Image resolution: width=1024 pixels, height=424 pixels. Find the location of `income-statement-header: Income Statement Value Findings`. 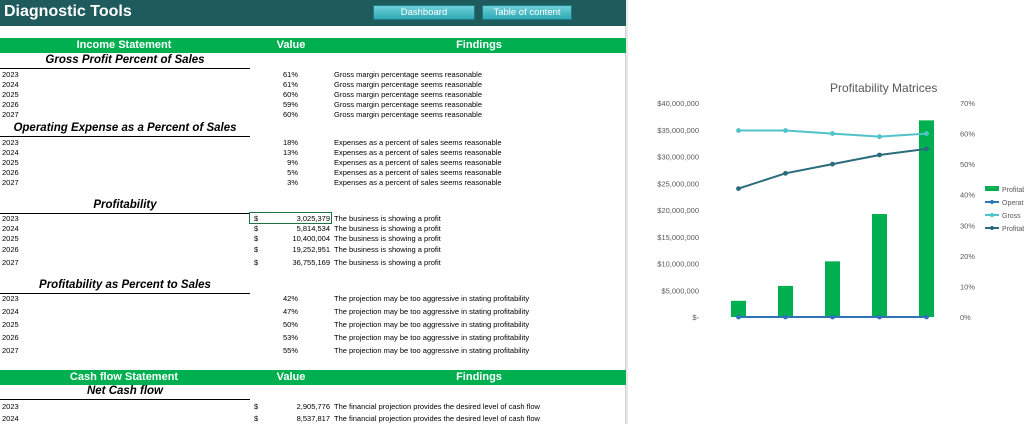

income-statement-header: Income Statement Value Findings is located at coordinates (313, 45).